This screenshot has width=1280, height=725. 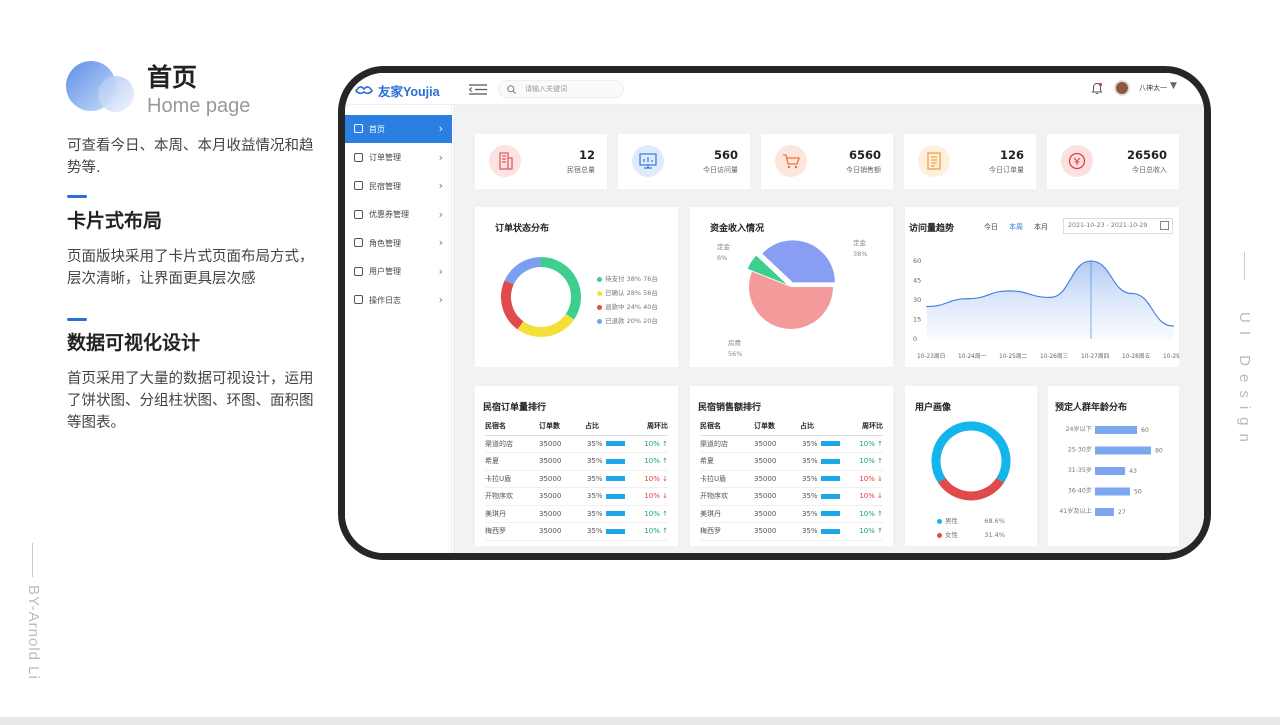 What do you see at coordinates (707, 461) in the screenshot?
I see `homestay-name: 希夏` at bounding box center [707, 461].